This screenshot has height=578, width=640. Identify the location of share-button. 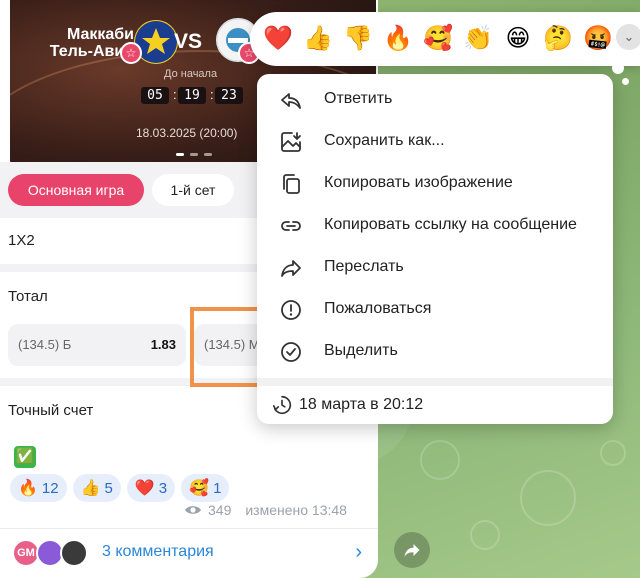
(412, 550).